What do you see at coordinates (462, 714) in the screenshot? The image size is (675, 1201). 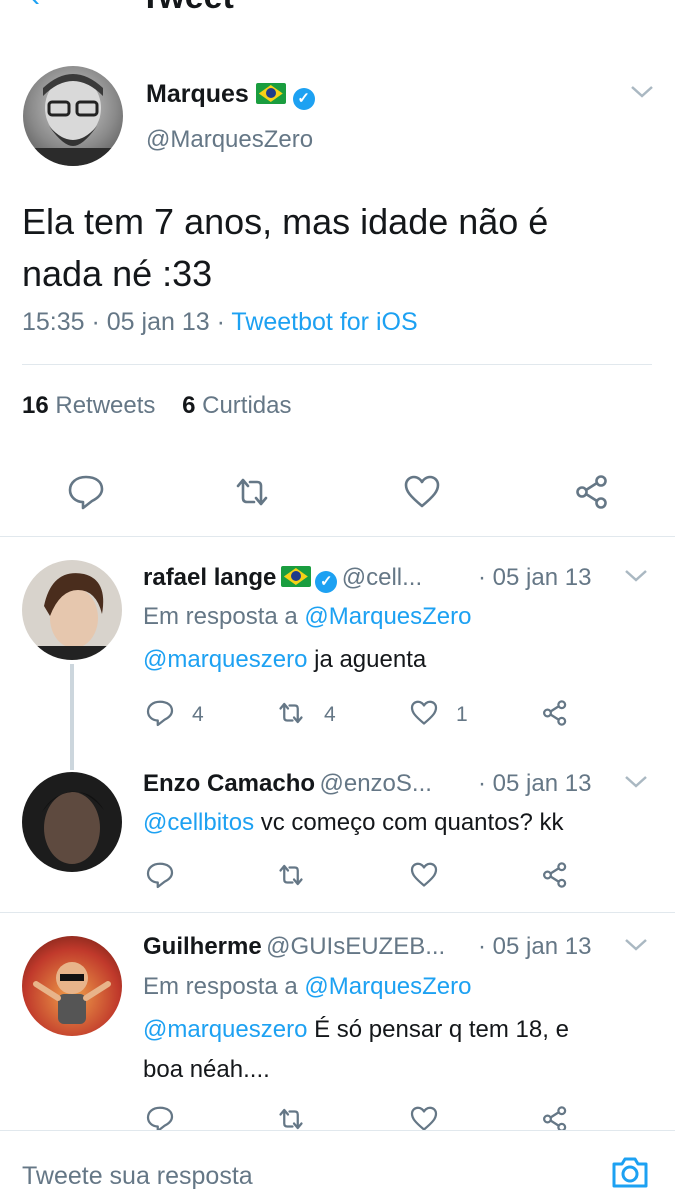 I see `like-count: 1` at bounding box center [462, 714].